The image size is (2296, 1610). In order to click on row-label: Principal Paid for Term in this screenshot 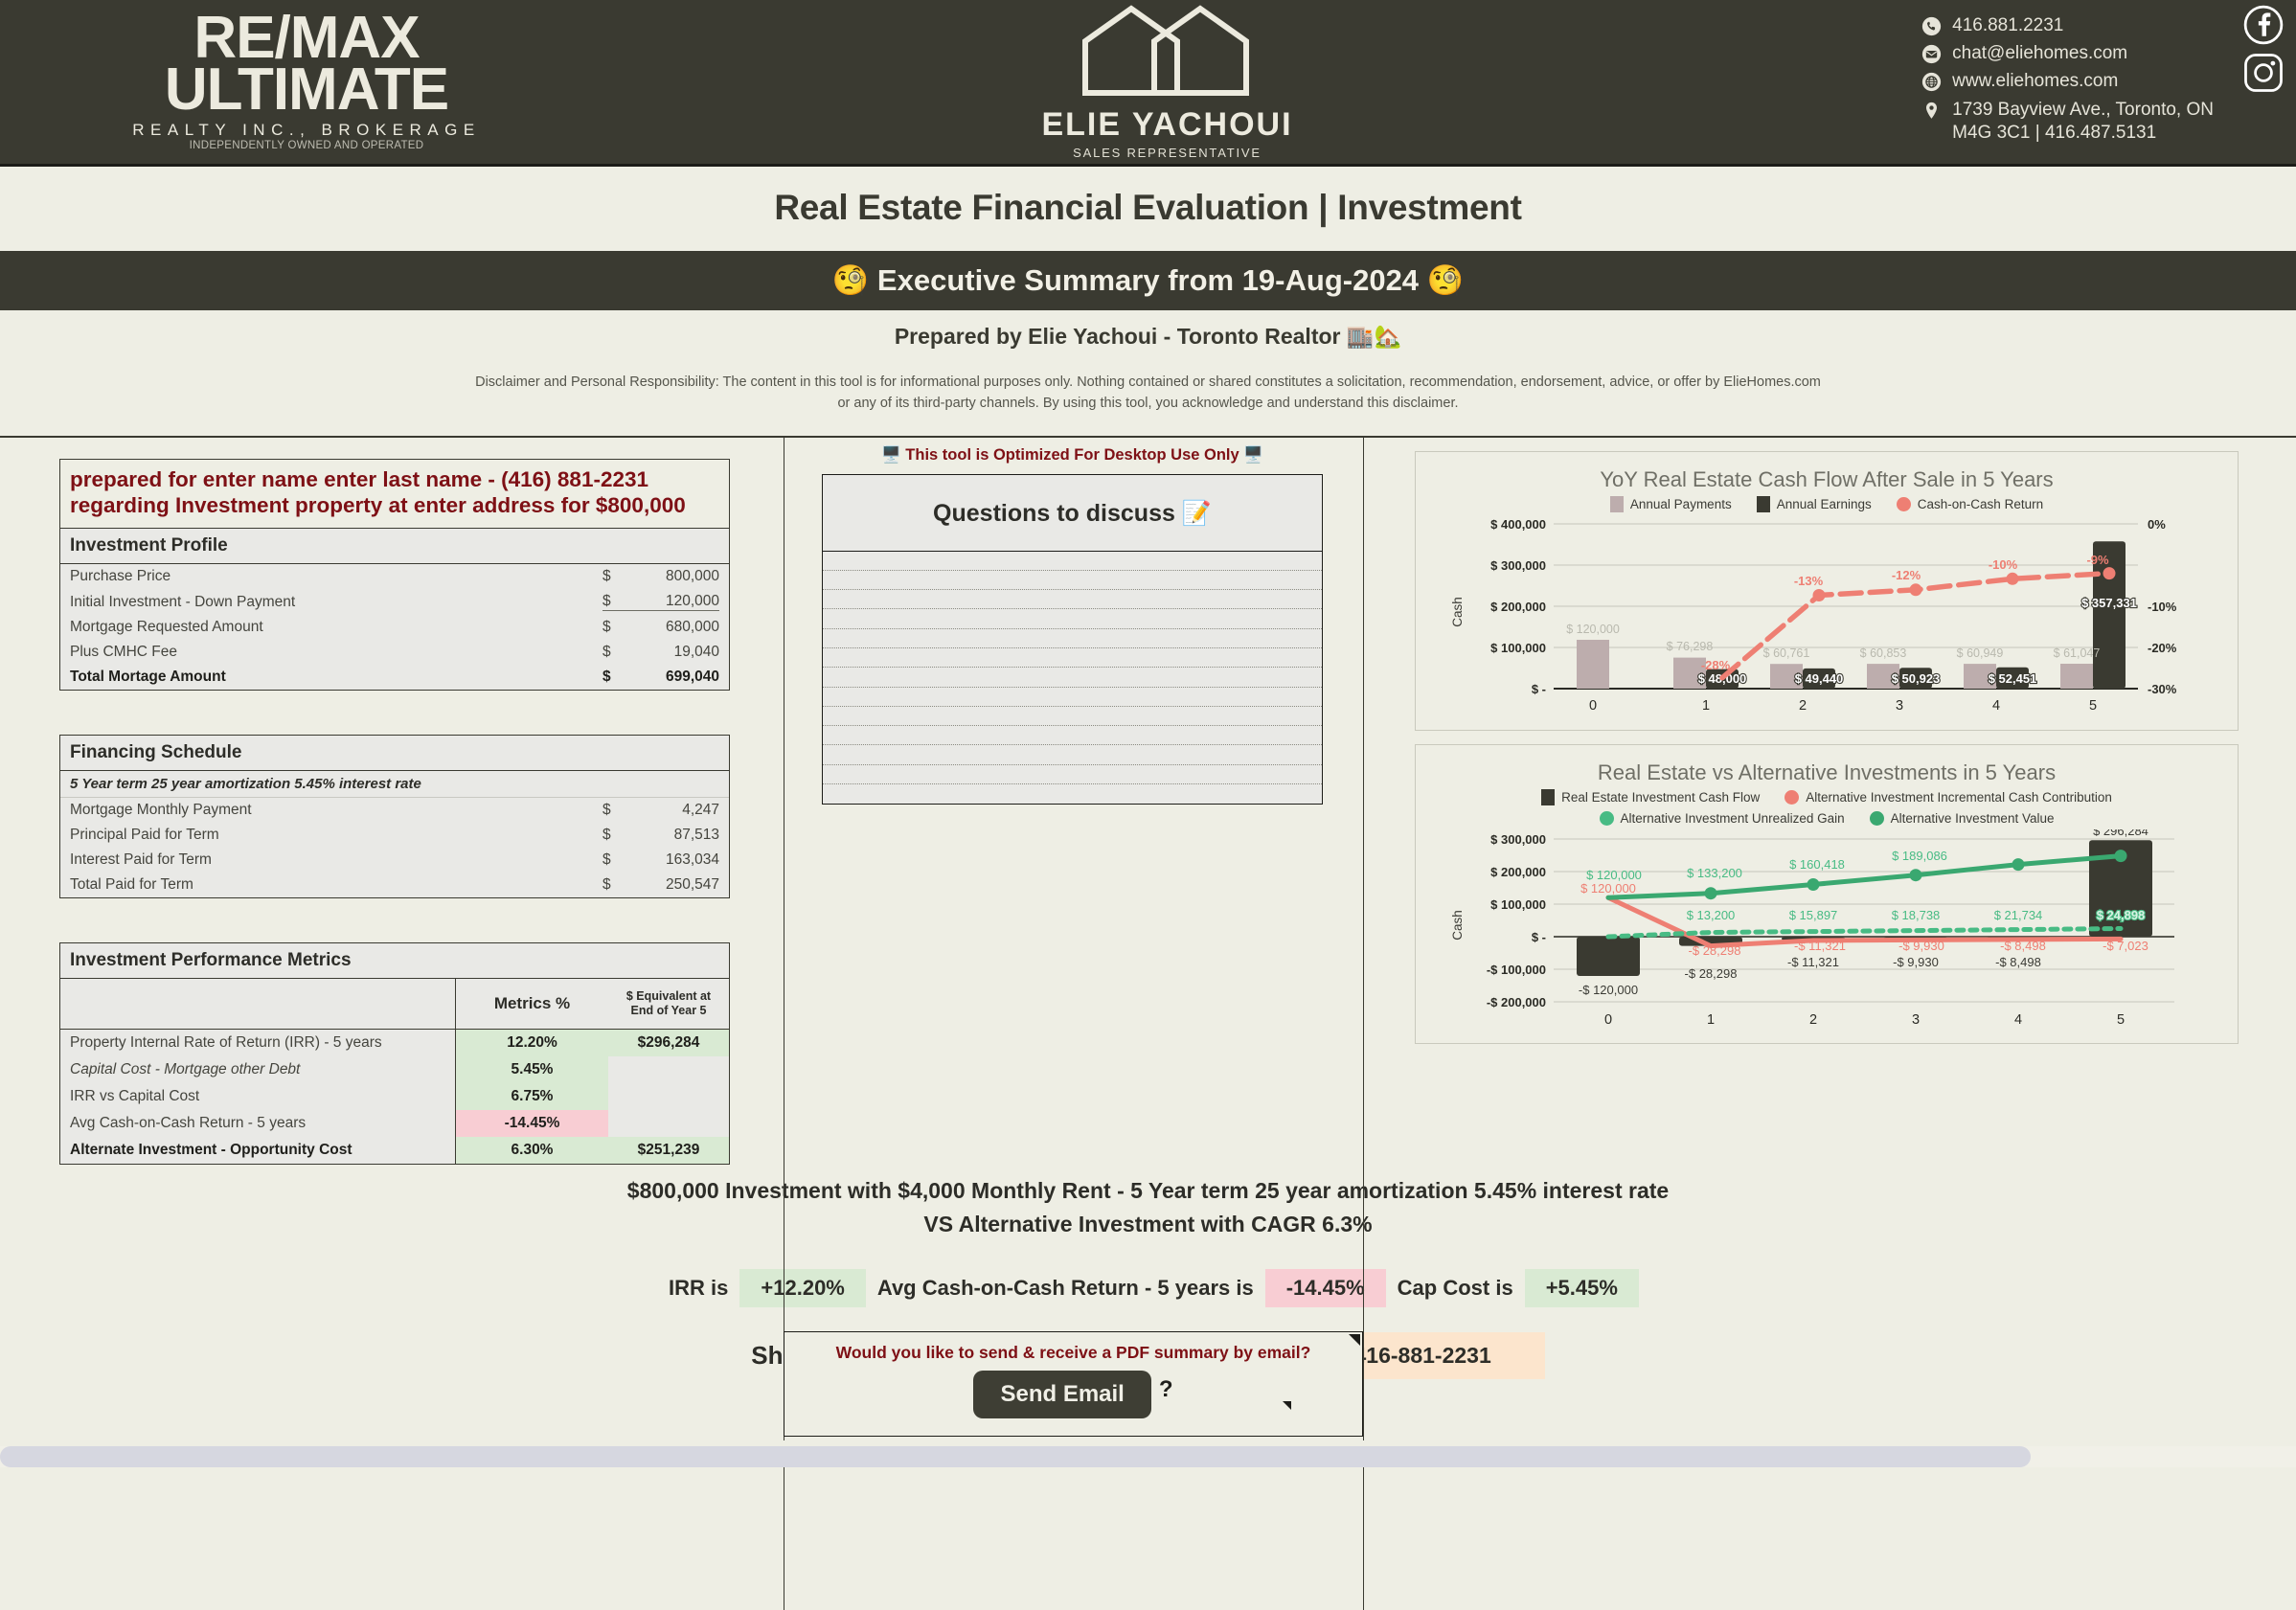, I will do `click(144, 836)`.